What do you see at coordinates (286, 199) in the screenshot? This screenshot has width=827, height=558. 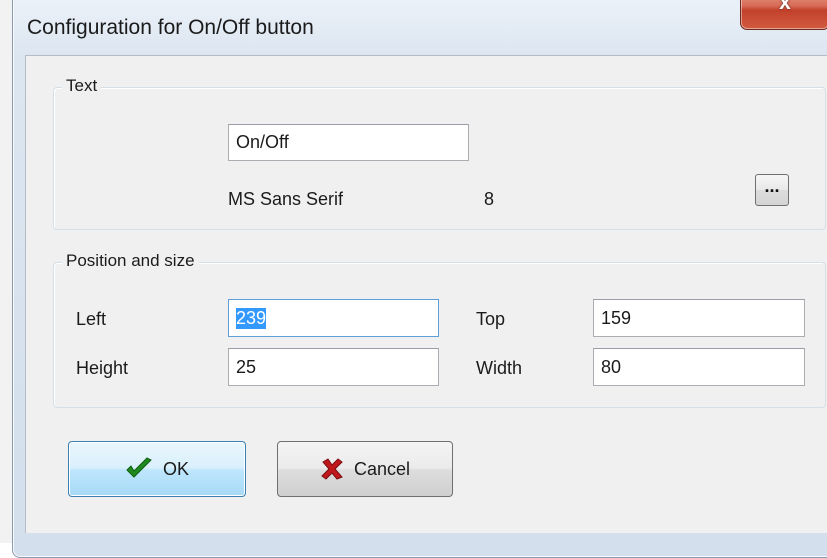 I see `font-name-label: MS Sans Serif` at bounding box center [286, 199].